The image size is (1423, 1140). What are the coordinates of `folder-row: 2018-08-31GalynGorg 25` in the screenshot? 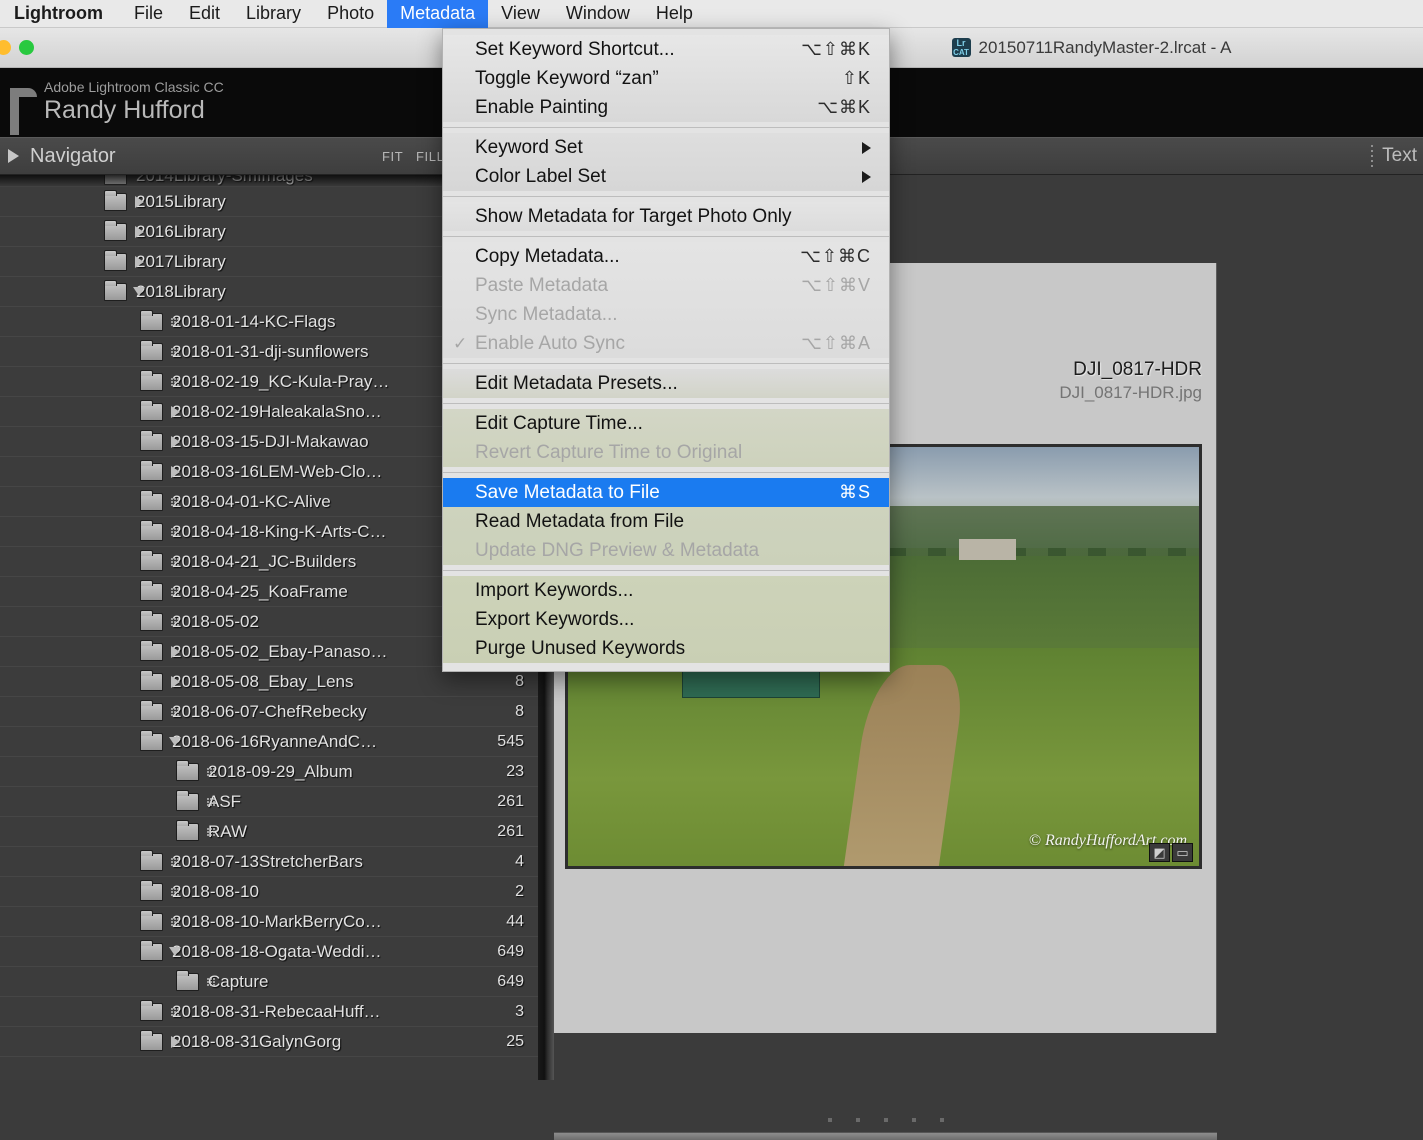 It's located at (269, 1042).